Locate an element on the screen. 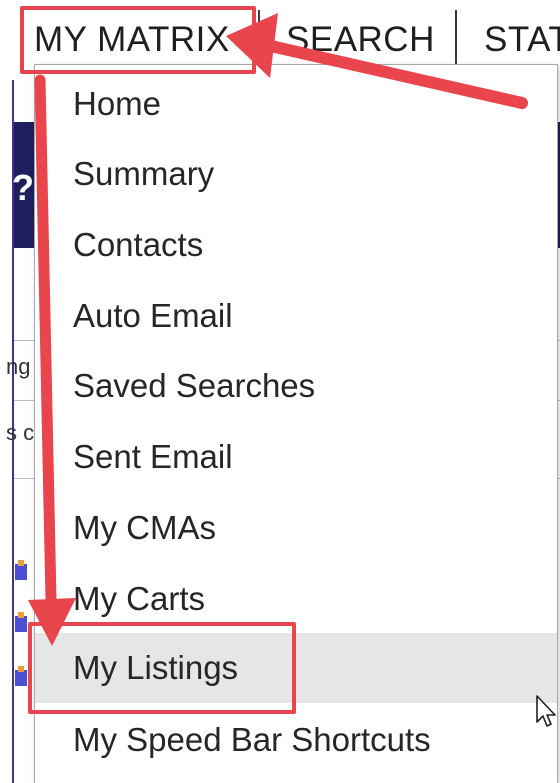 The image size is (560, 783). page-text-fragment: ng is located at coordinates (18, 366).